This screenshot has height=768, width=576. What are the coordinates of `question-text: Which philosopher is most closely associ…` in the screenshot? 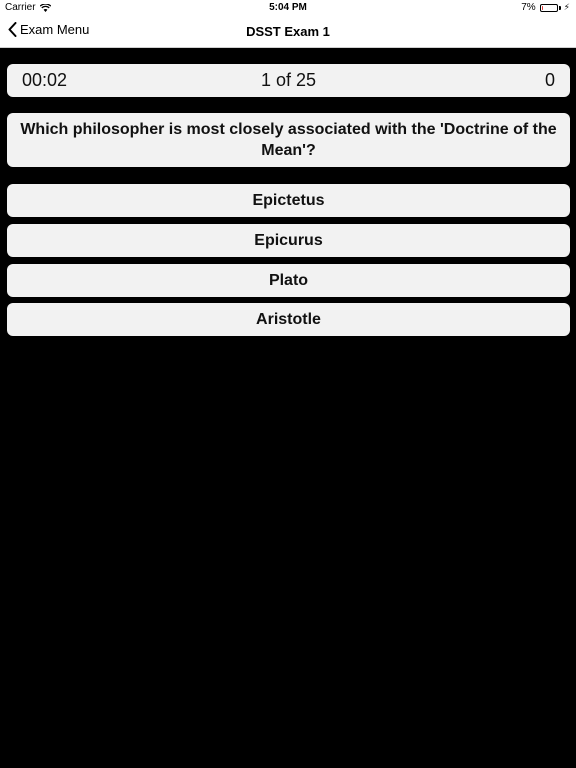 It's located at (288, 140).